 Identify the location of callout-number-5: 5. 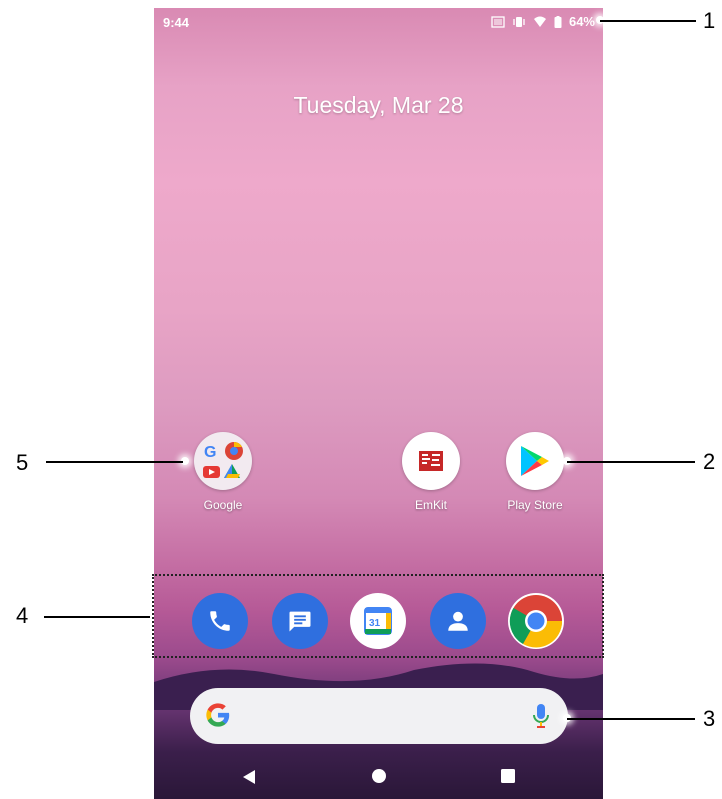
(22, 462).